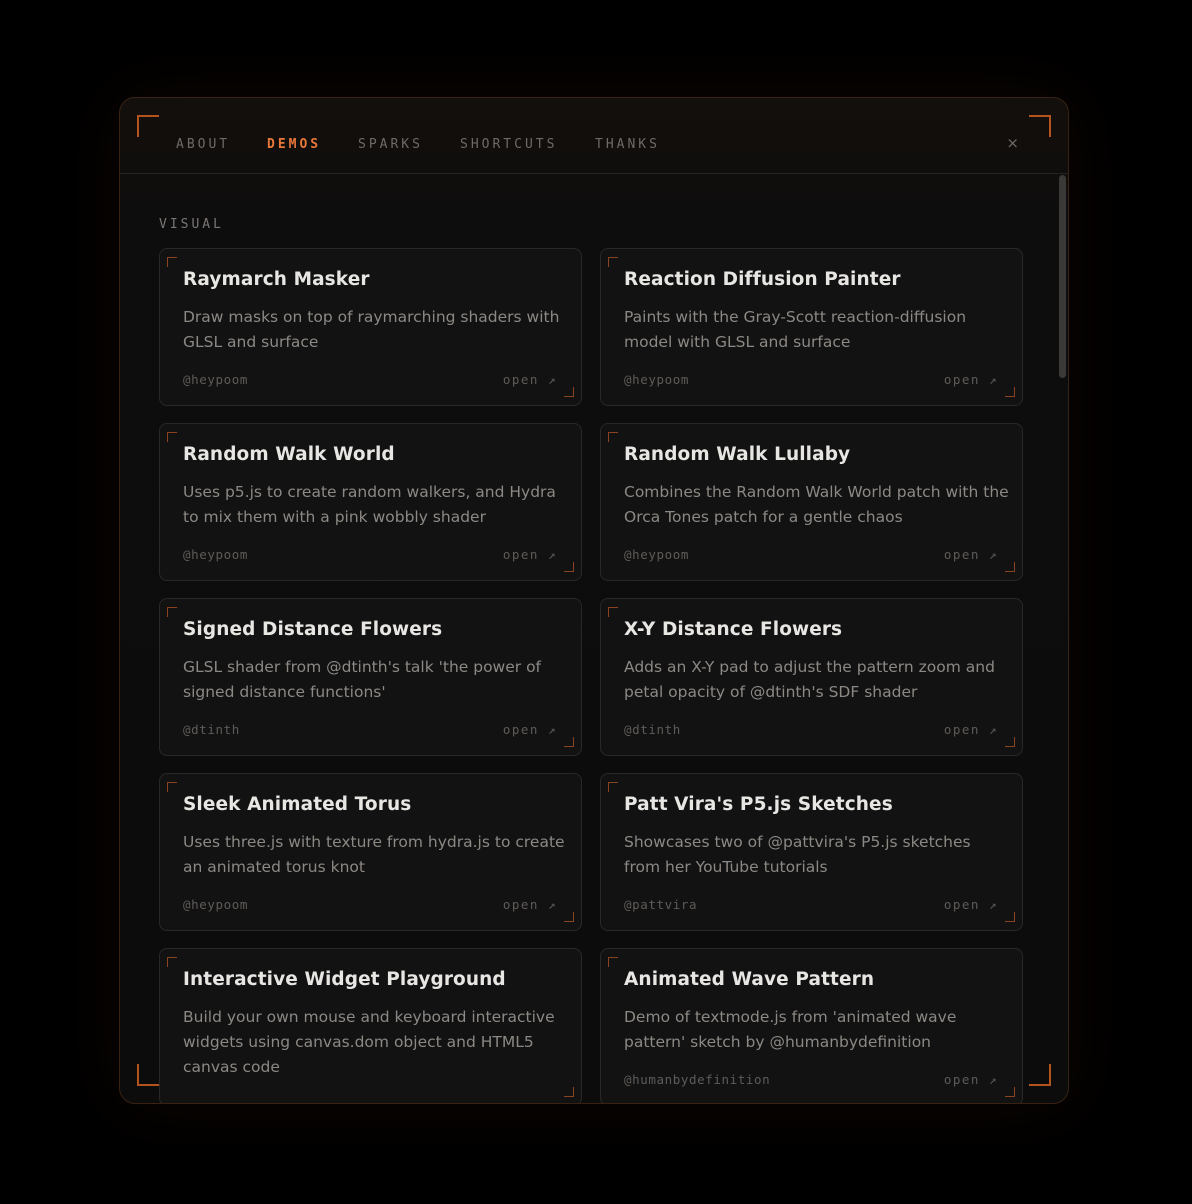 This screenshot has width=1192, height=1204. I want to click on demo-title: Signed Distance Flowers, so click(313, 629).